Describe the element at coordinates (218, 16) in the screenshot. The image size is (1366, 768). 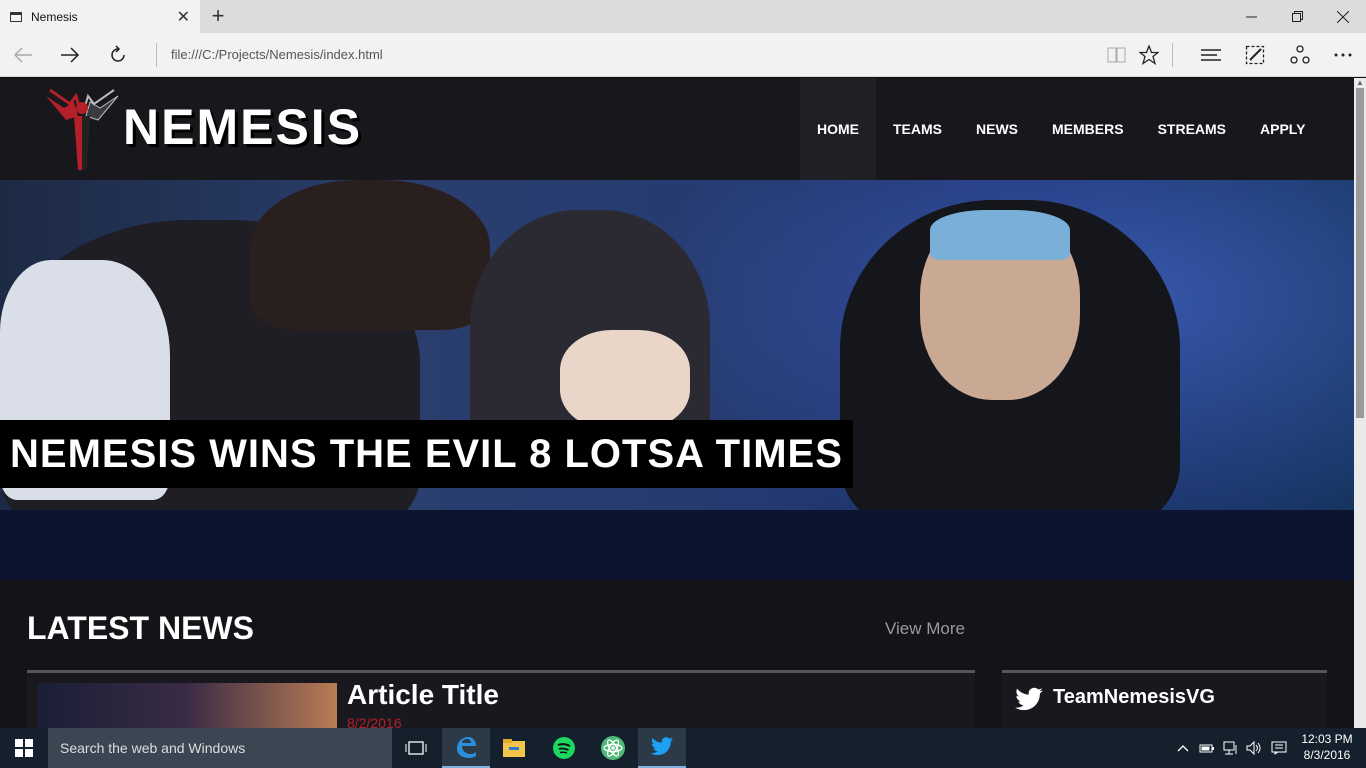
I see `new-tab-button: +` at that location.